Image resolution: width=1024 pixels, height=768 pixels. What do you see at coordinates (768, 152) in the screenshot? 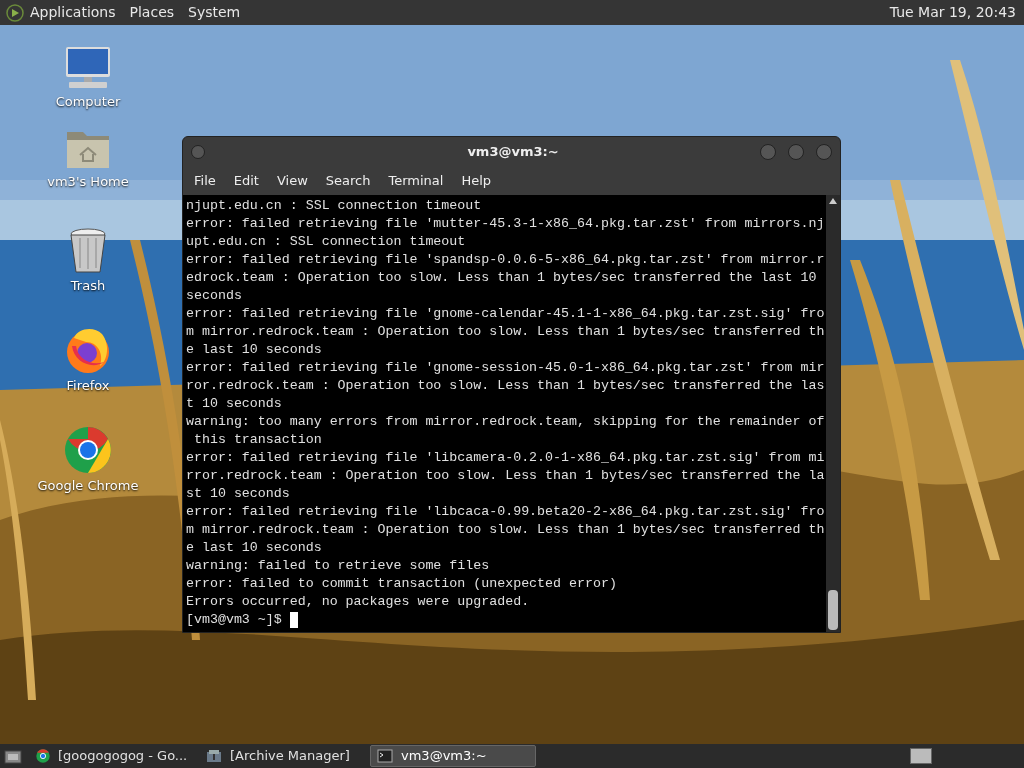
I see `minimize-button` at bounding box center [768, 152].